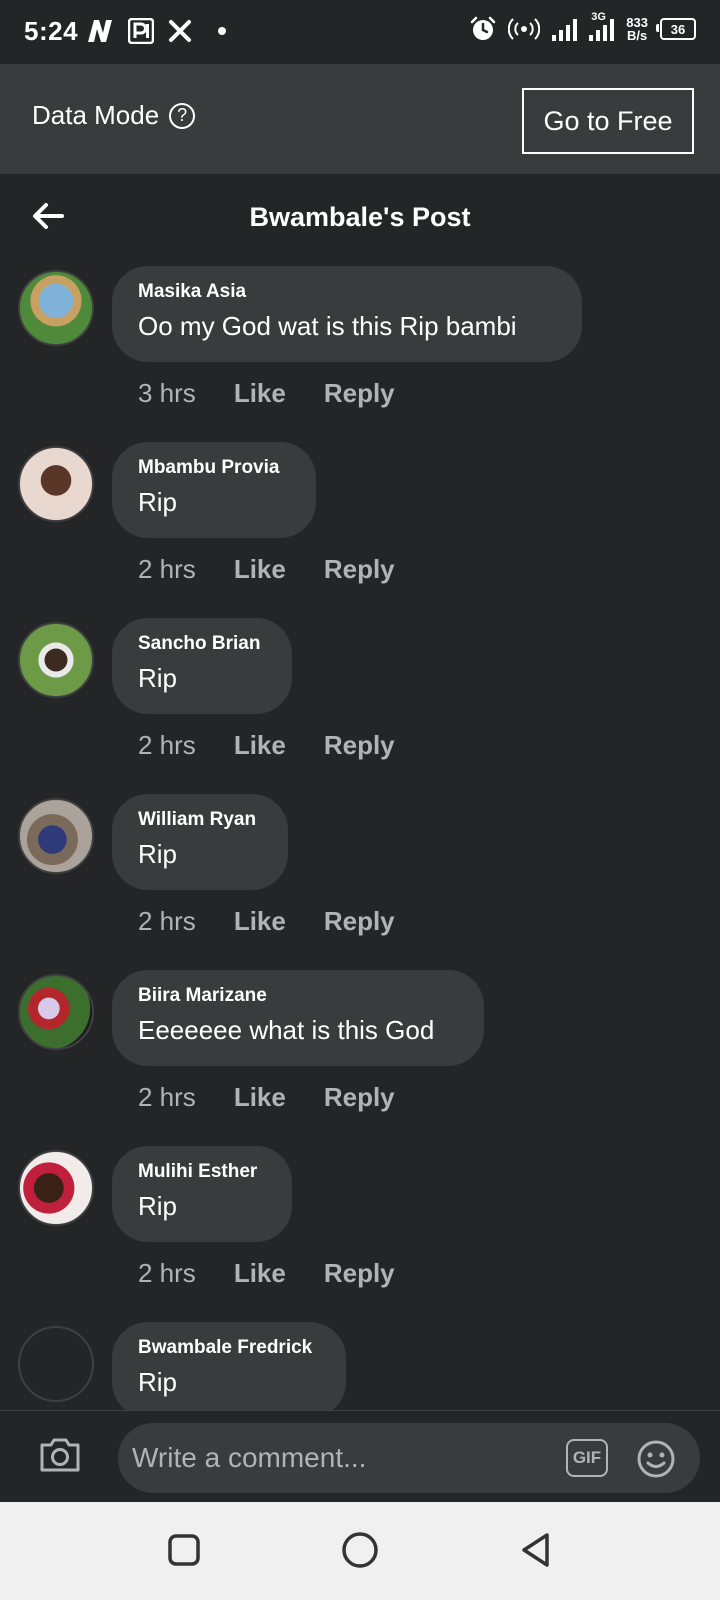 Image resolution: width=720 pixels, height=1600 pixels. What do you see at coordinates (483, 28) in the screenshot?
I see `alarm-icon` at bounding box center [483, 28].